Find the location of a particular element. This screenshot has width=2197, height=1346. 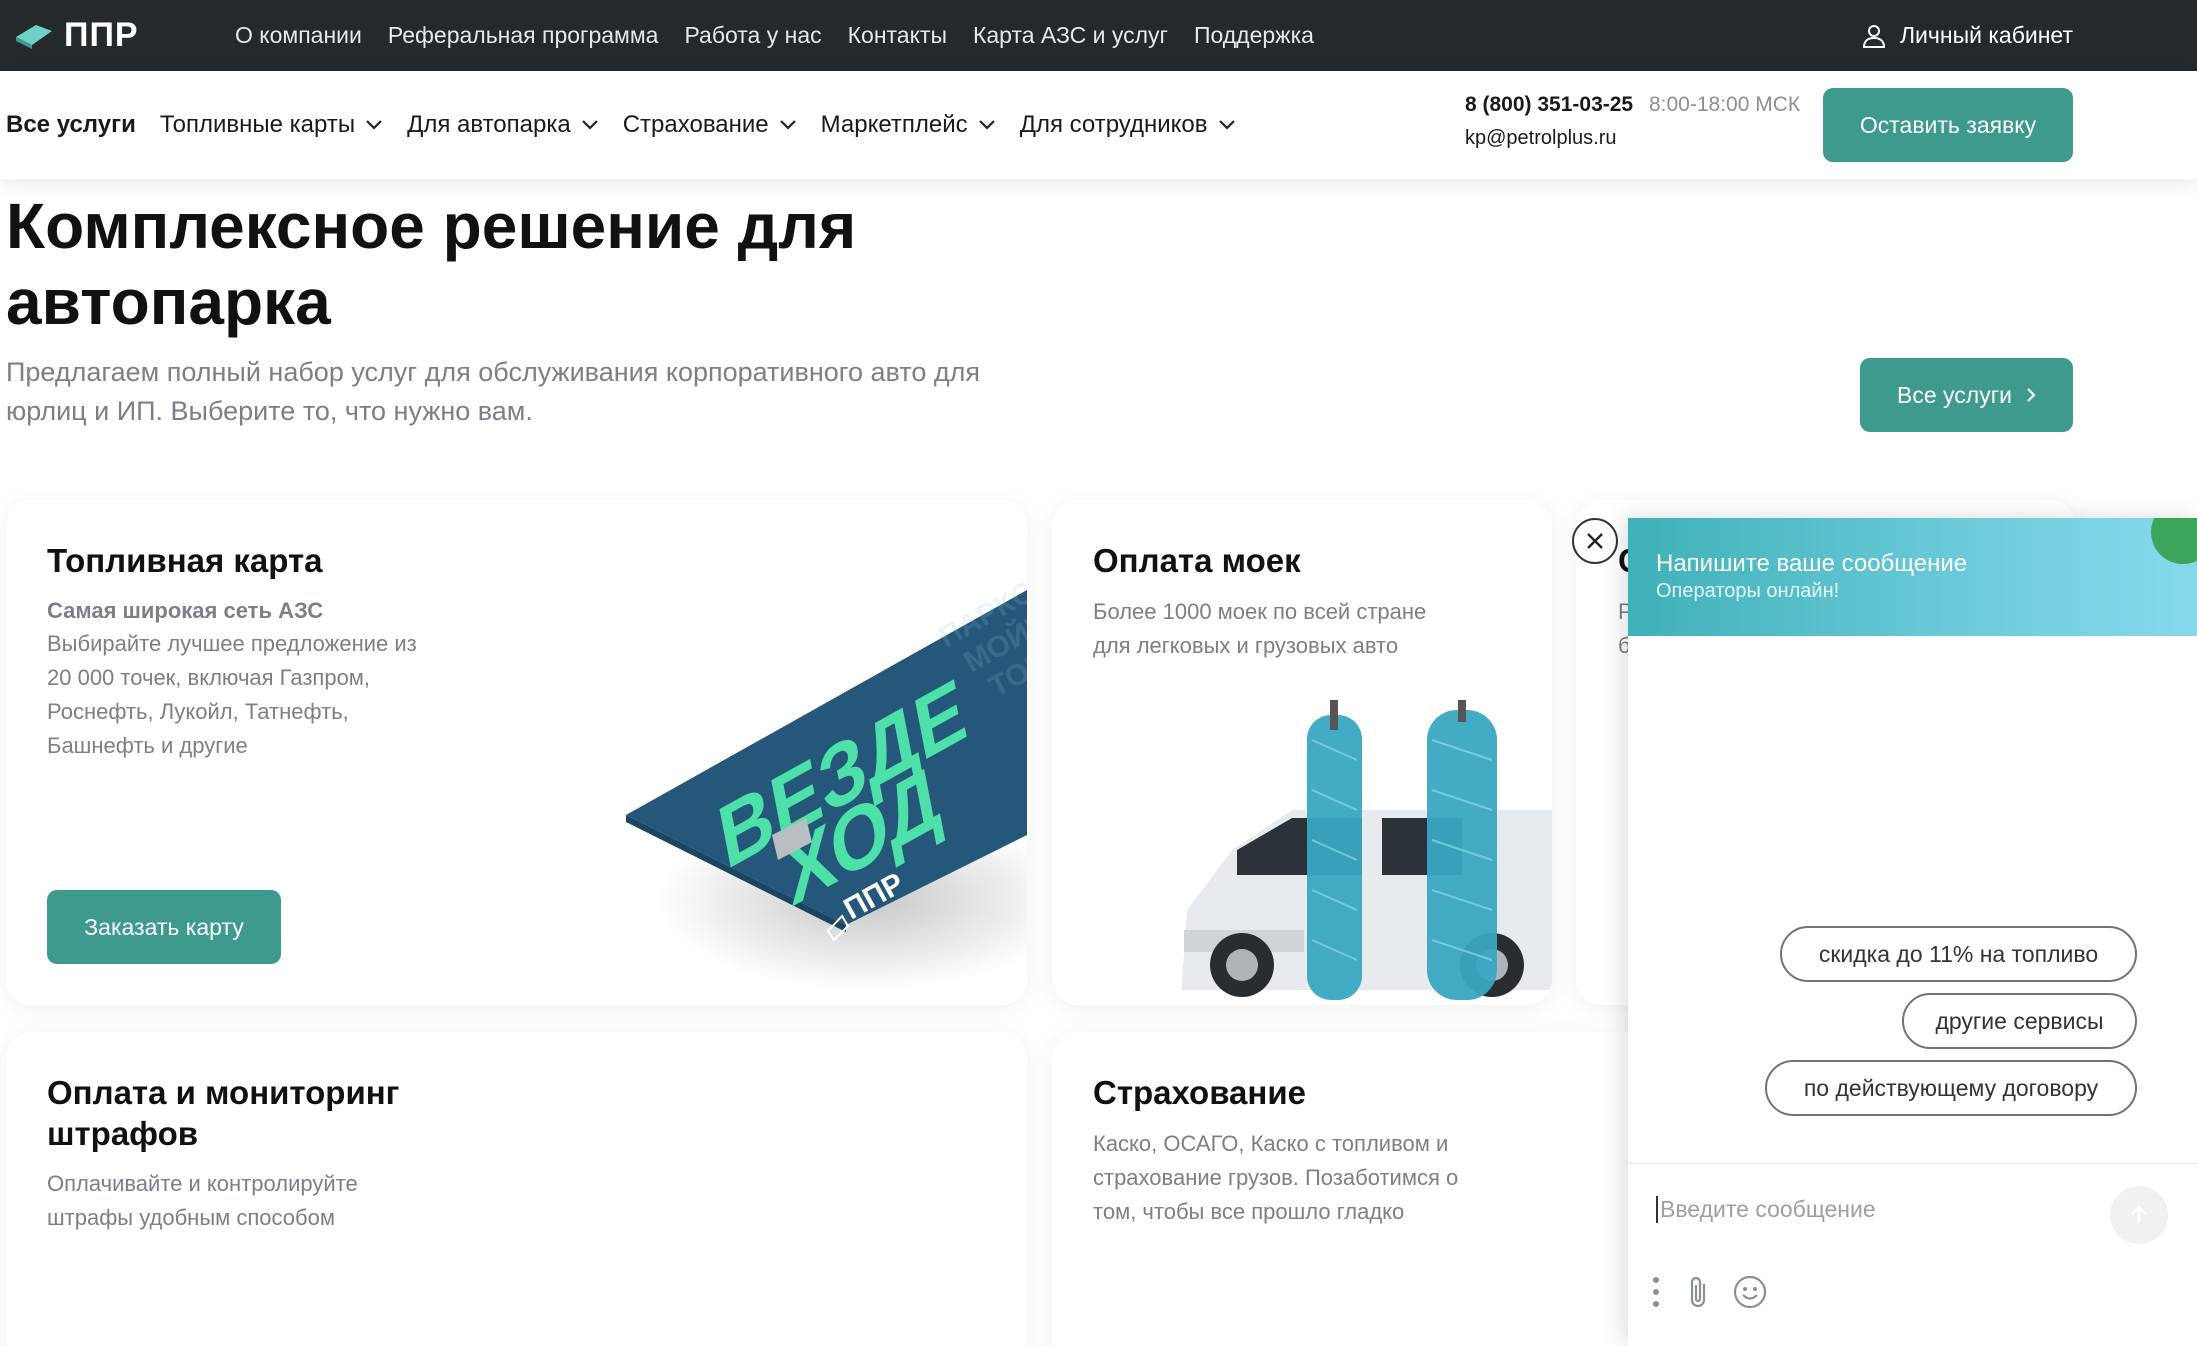

fuel-card-illustration: ВЕЗДЕ ХОД ПАРКОВ МОЙКИ ТОПЛ ППР is located at coordinates (826, 780).